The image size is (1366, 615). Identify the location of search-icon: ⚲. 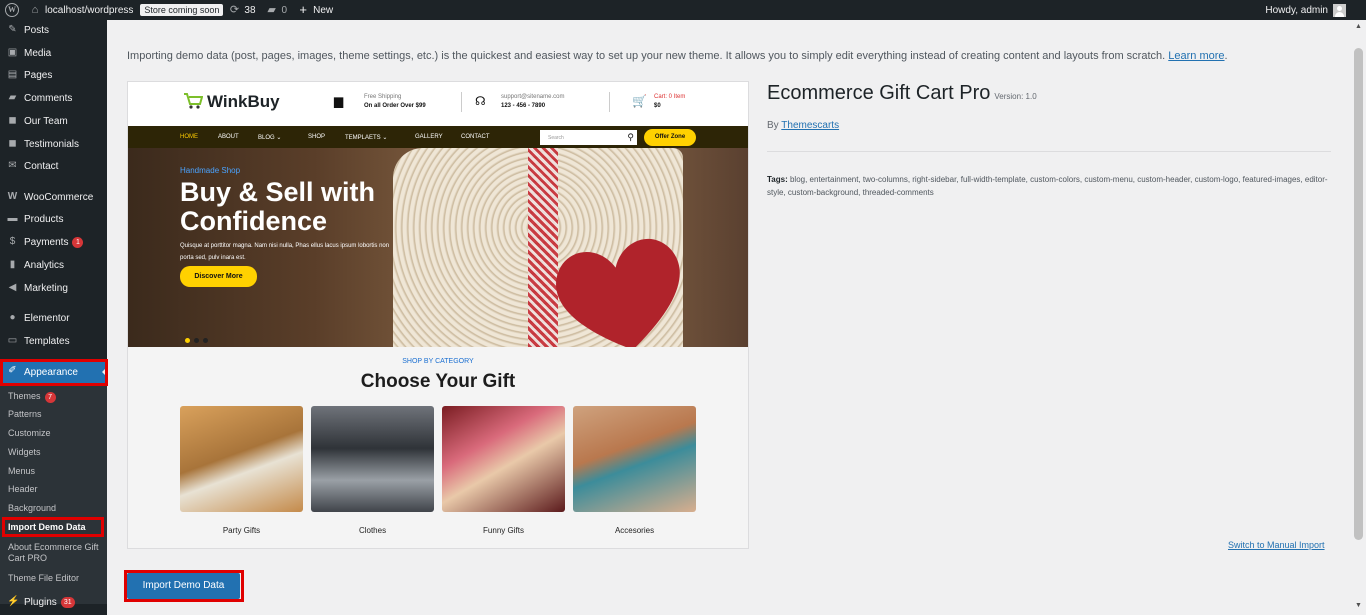
(630, 137).